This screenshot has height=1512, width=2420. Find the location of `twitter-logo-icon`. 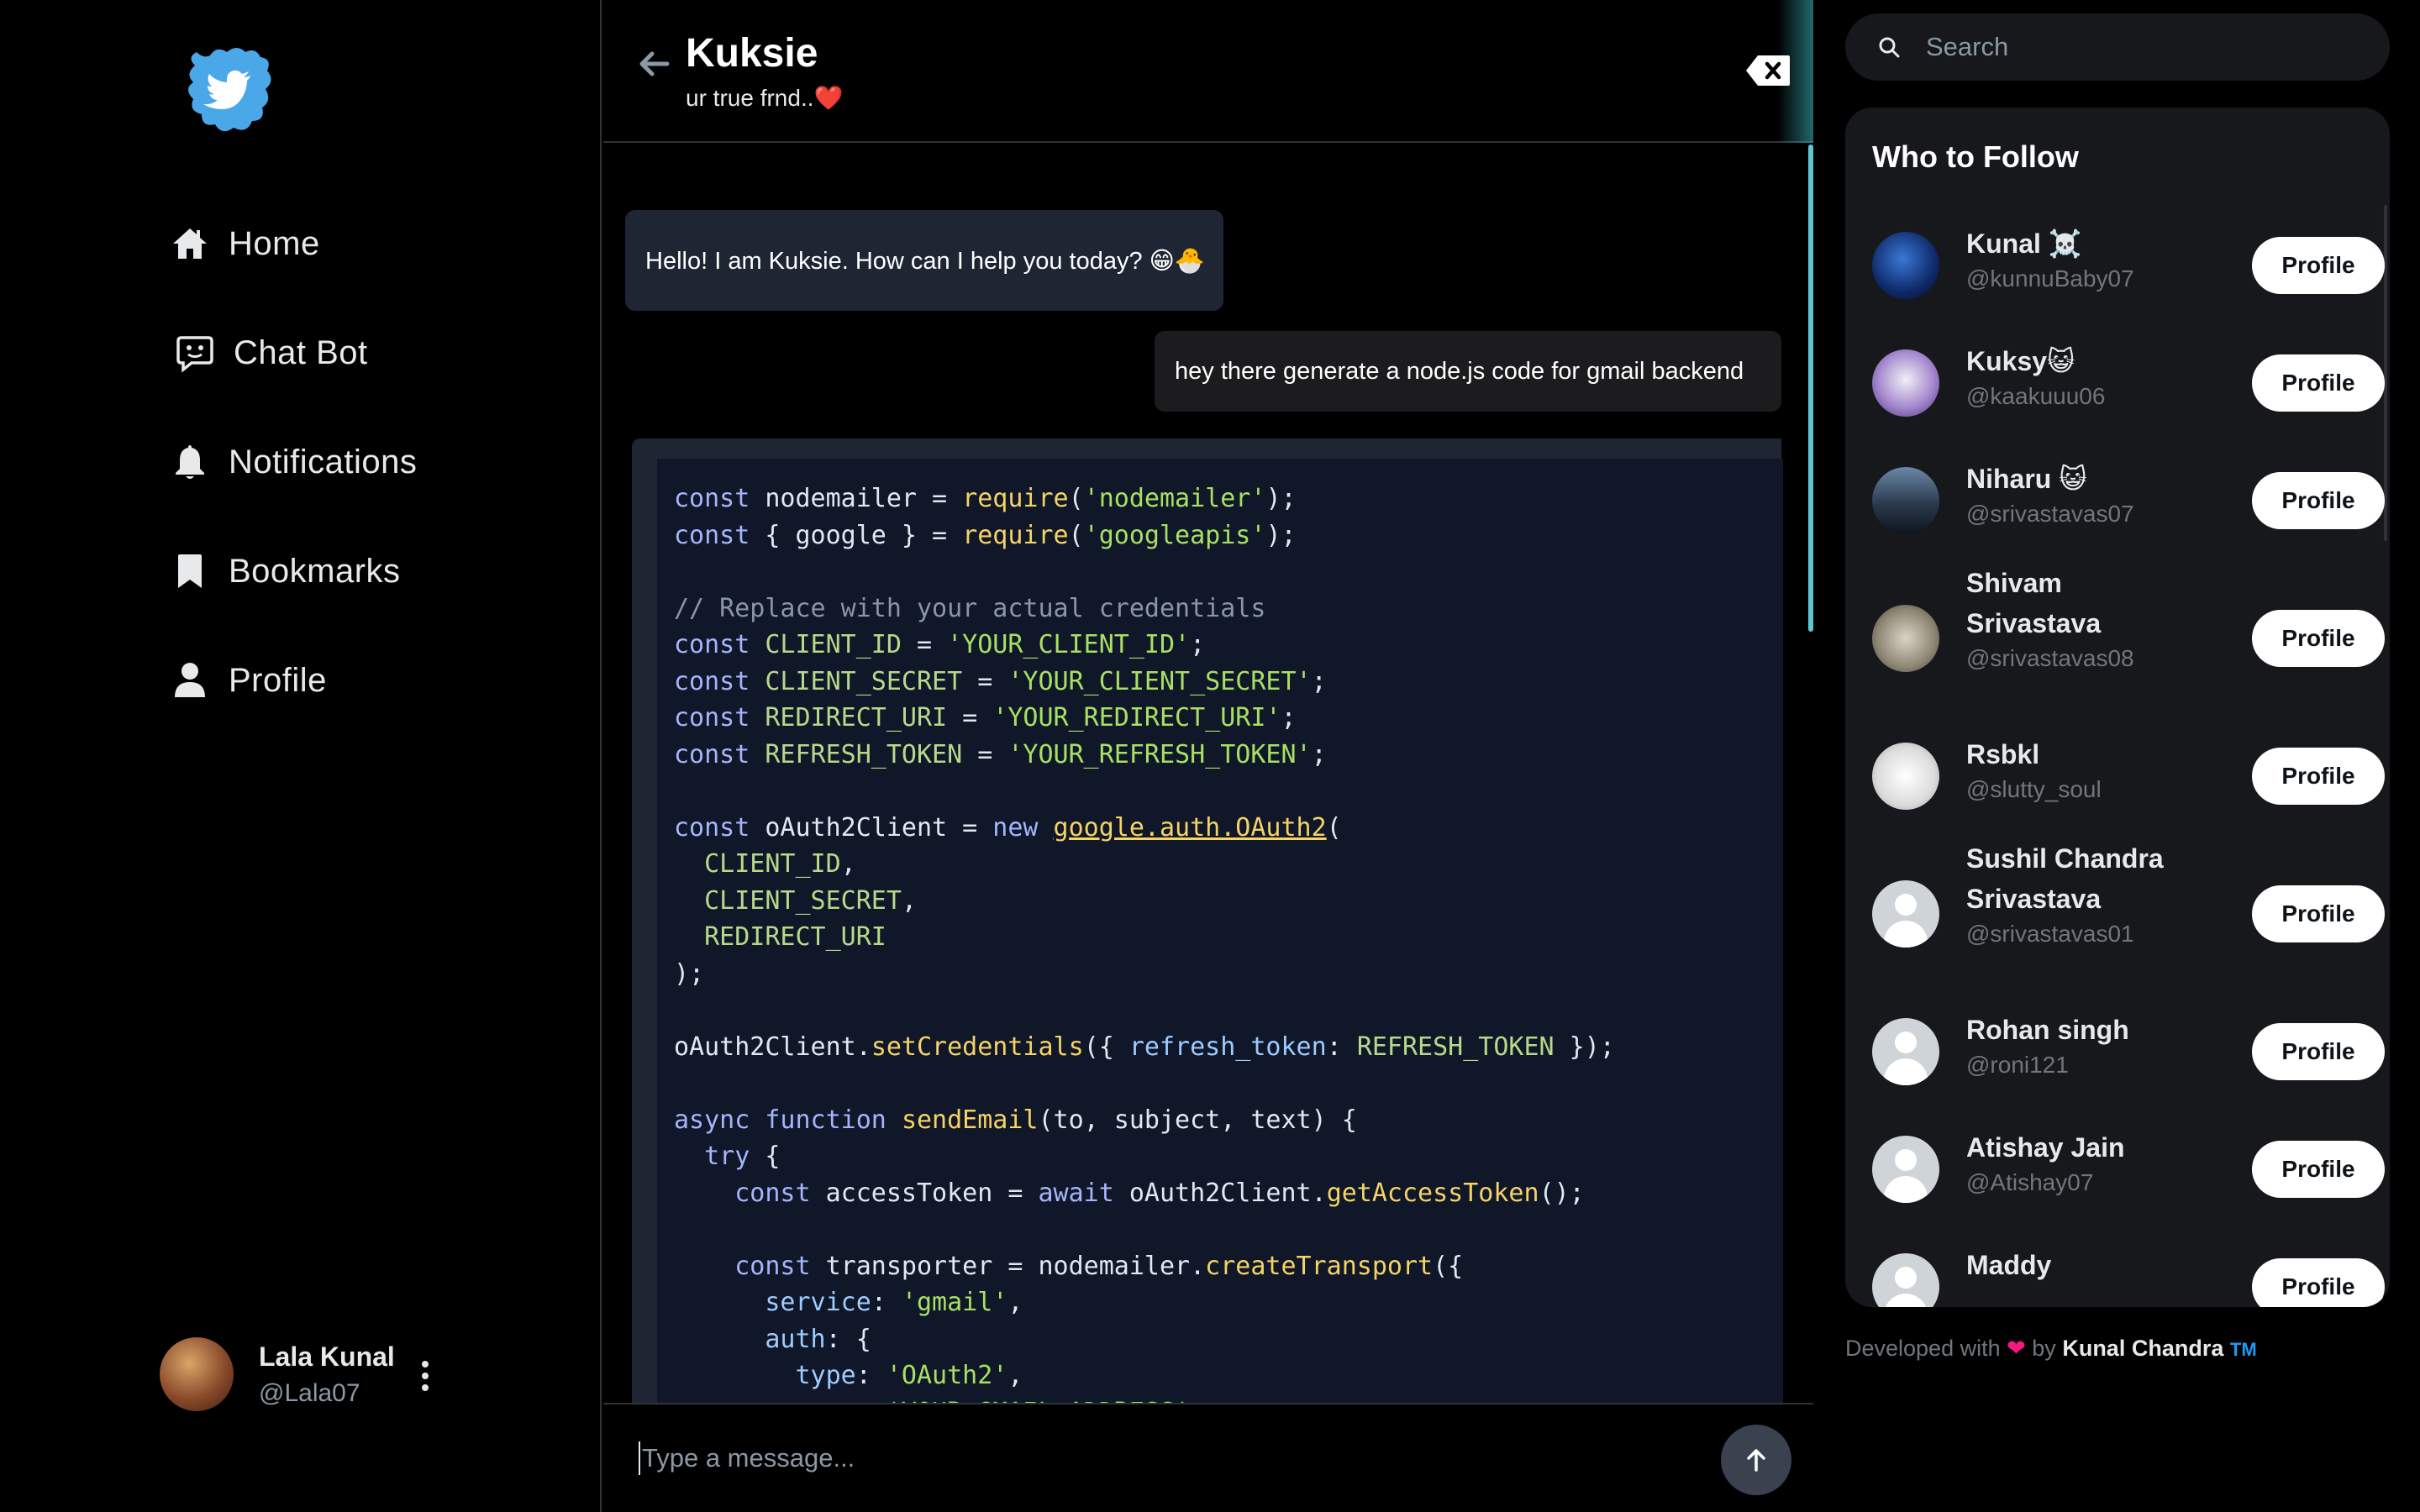

twitter-logo-icon is located at coordinates (228, 90).